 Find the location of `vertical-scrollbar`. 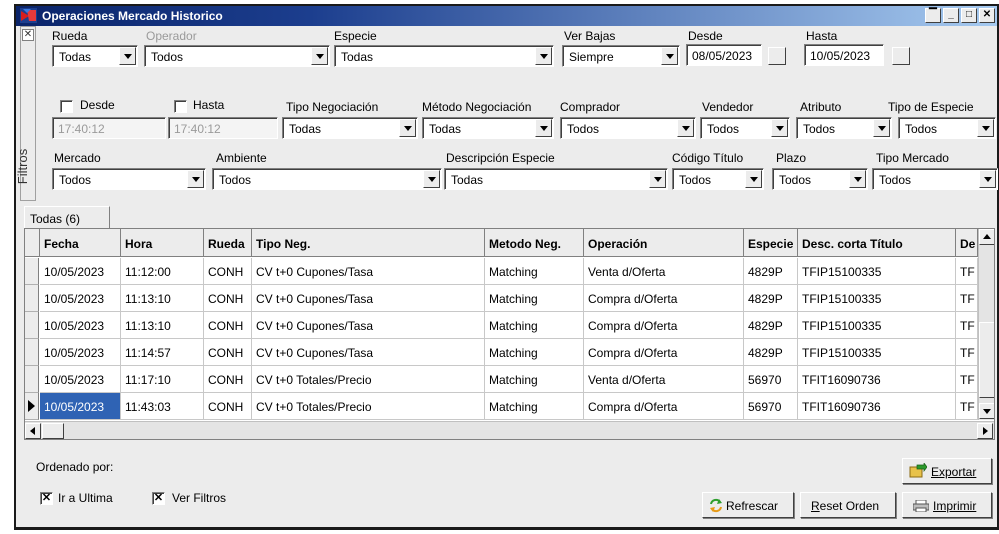

vertical-scrollbar is located at coordinates (986, 324).